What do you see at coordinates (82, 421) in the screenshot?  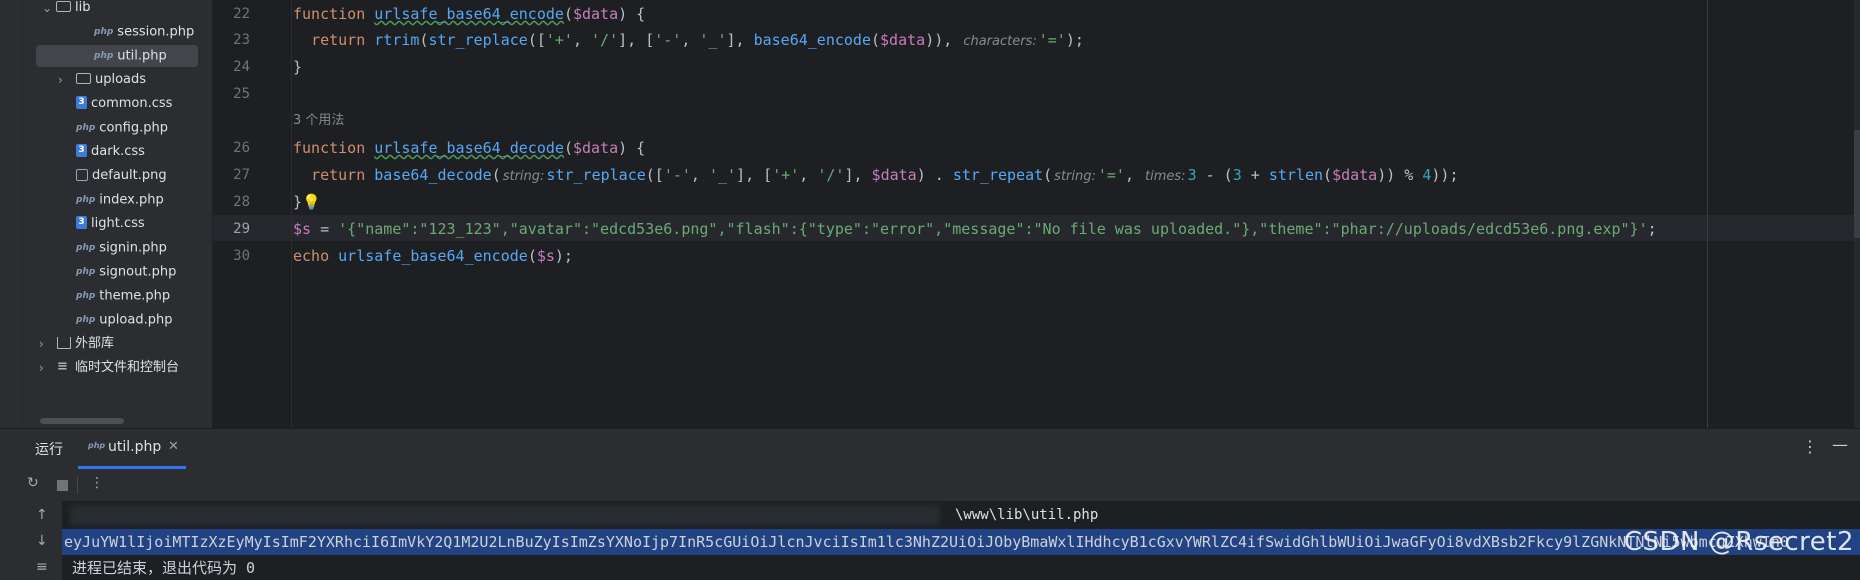 I see `tree-horizontal-scrollbar` at bounding box center [82, 421].